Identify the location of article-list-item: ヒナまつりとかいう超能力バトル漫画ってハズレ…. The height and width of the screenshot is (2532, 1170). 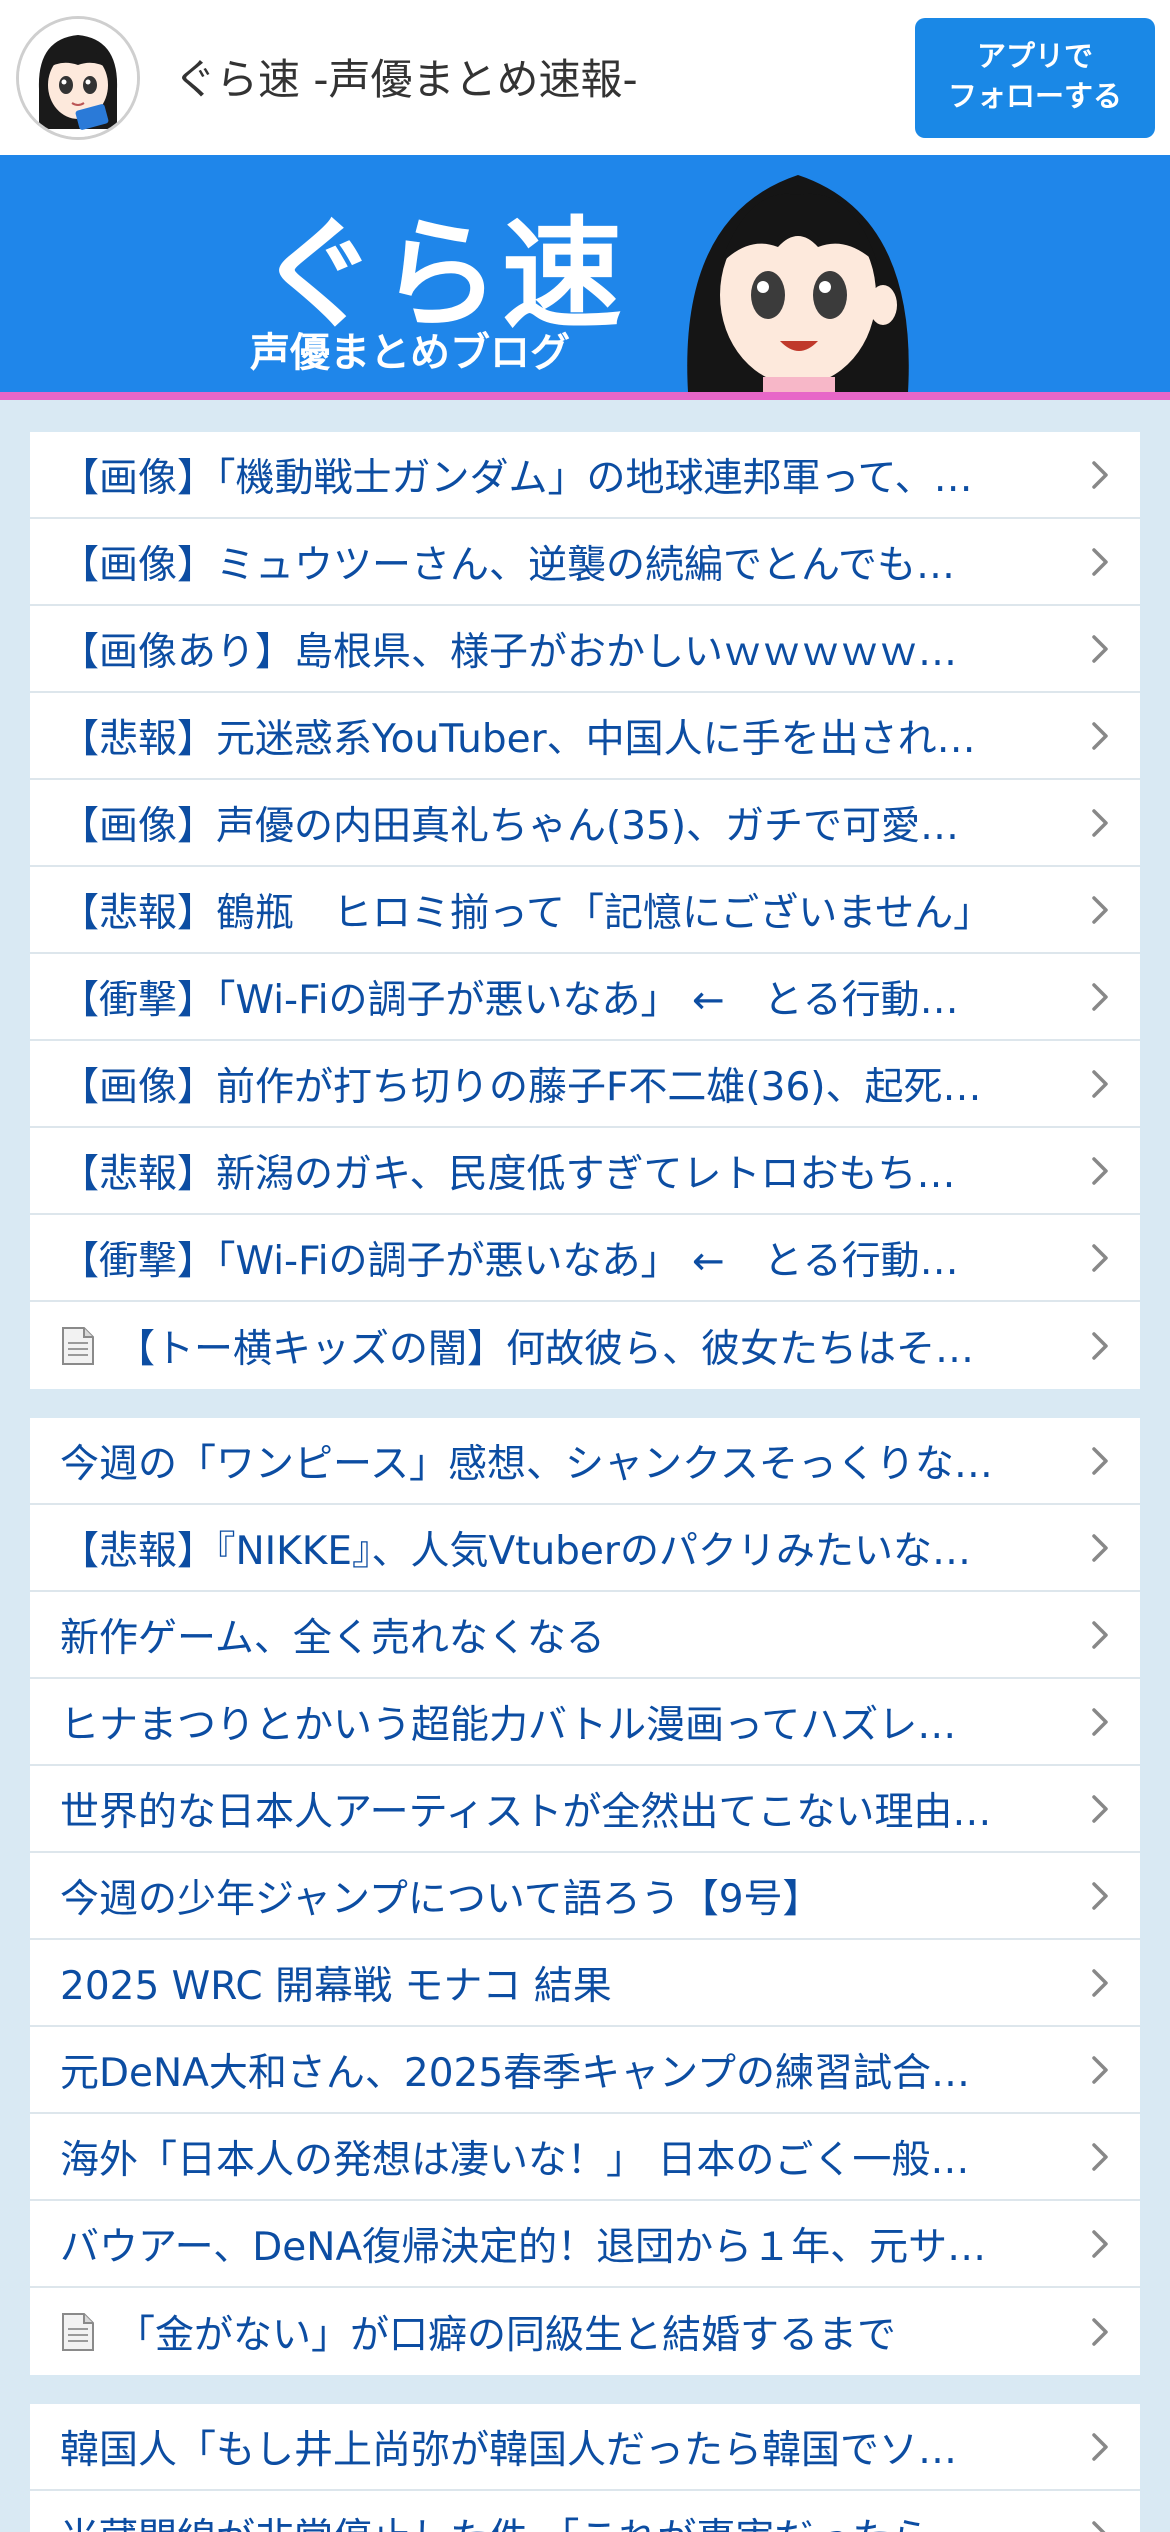
(585, 1722).